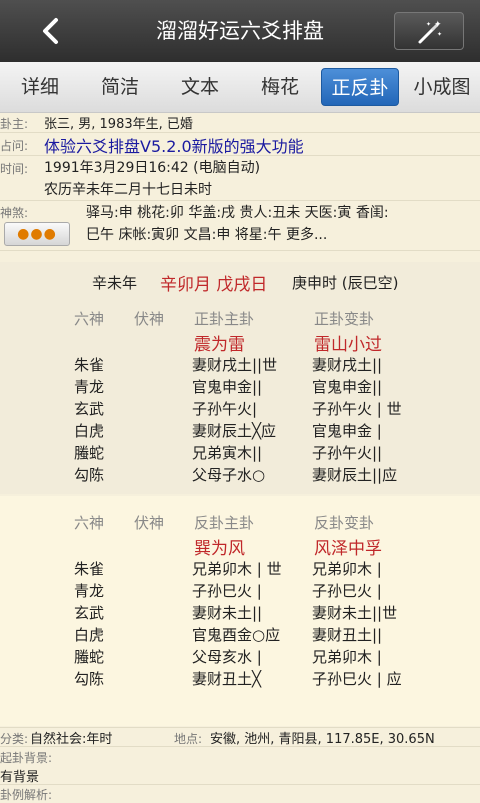 This screenshot has height=803, width=480. I want to click on guazhu-value: 张三, 男, 1983年生, 已婚, so click(118, 124).